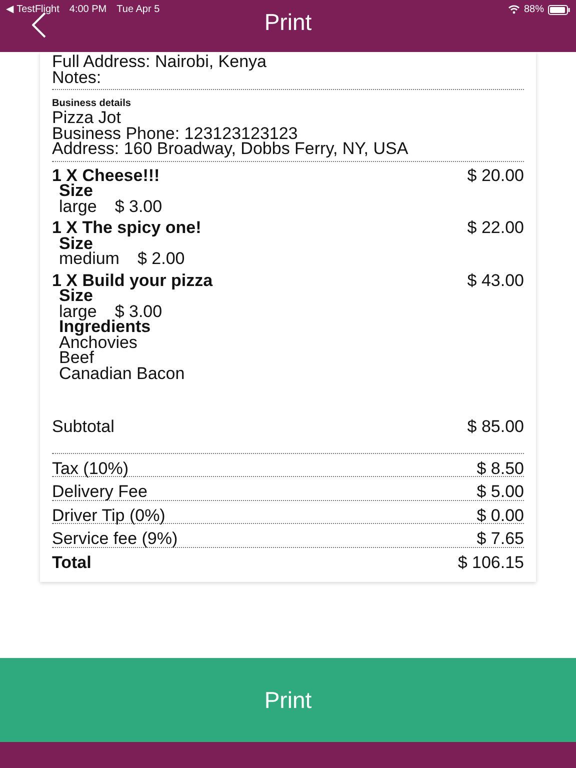 Image resolution: width=576 pixels, height=768 pixels. Describe the element at coordinates (72, 562) in the screenshot. I see `total-label: Total` at that location.